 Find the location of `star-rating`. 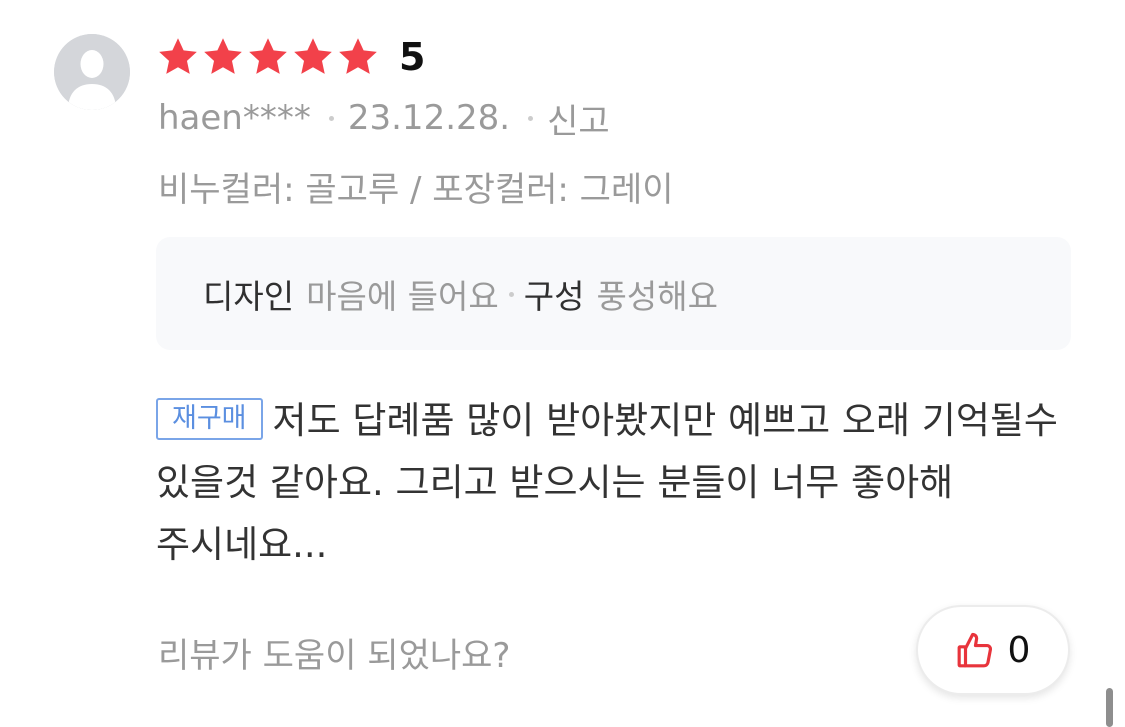

star-rating is located at coordinates (268, 57).